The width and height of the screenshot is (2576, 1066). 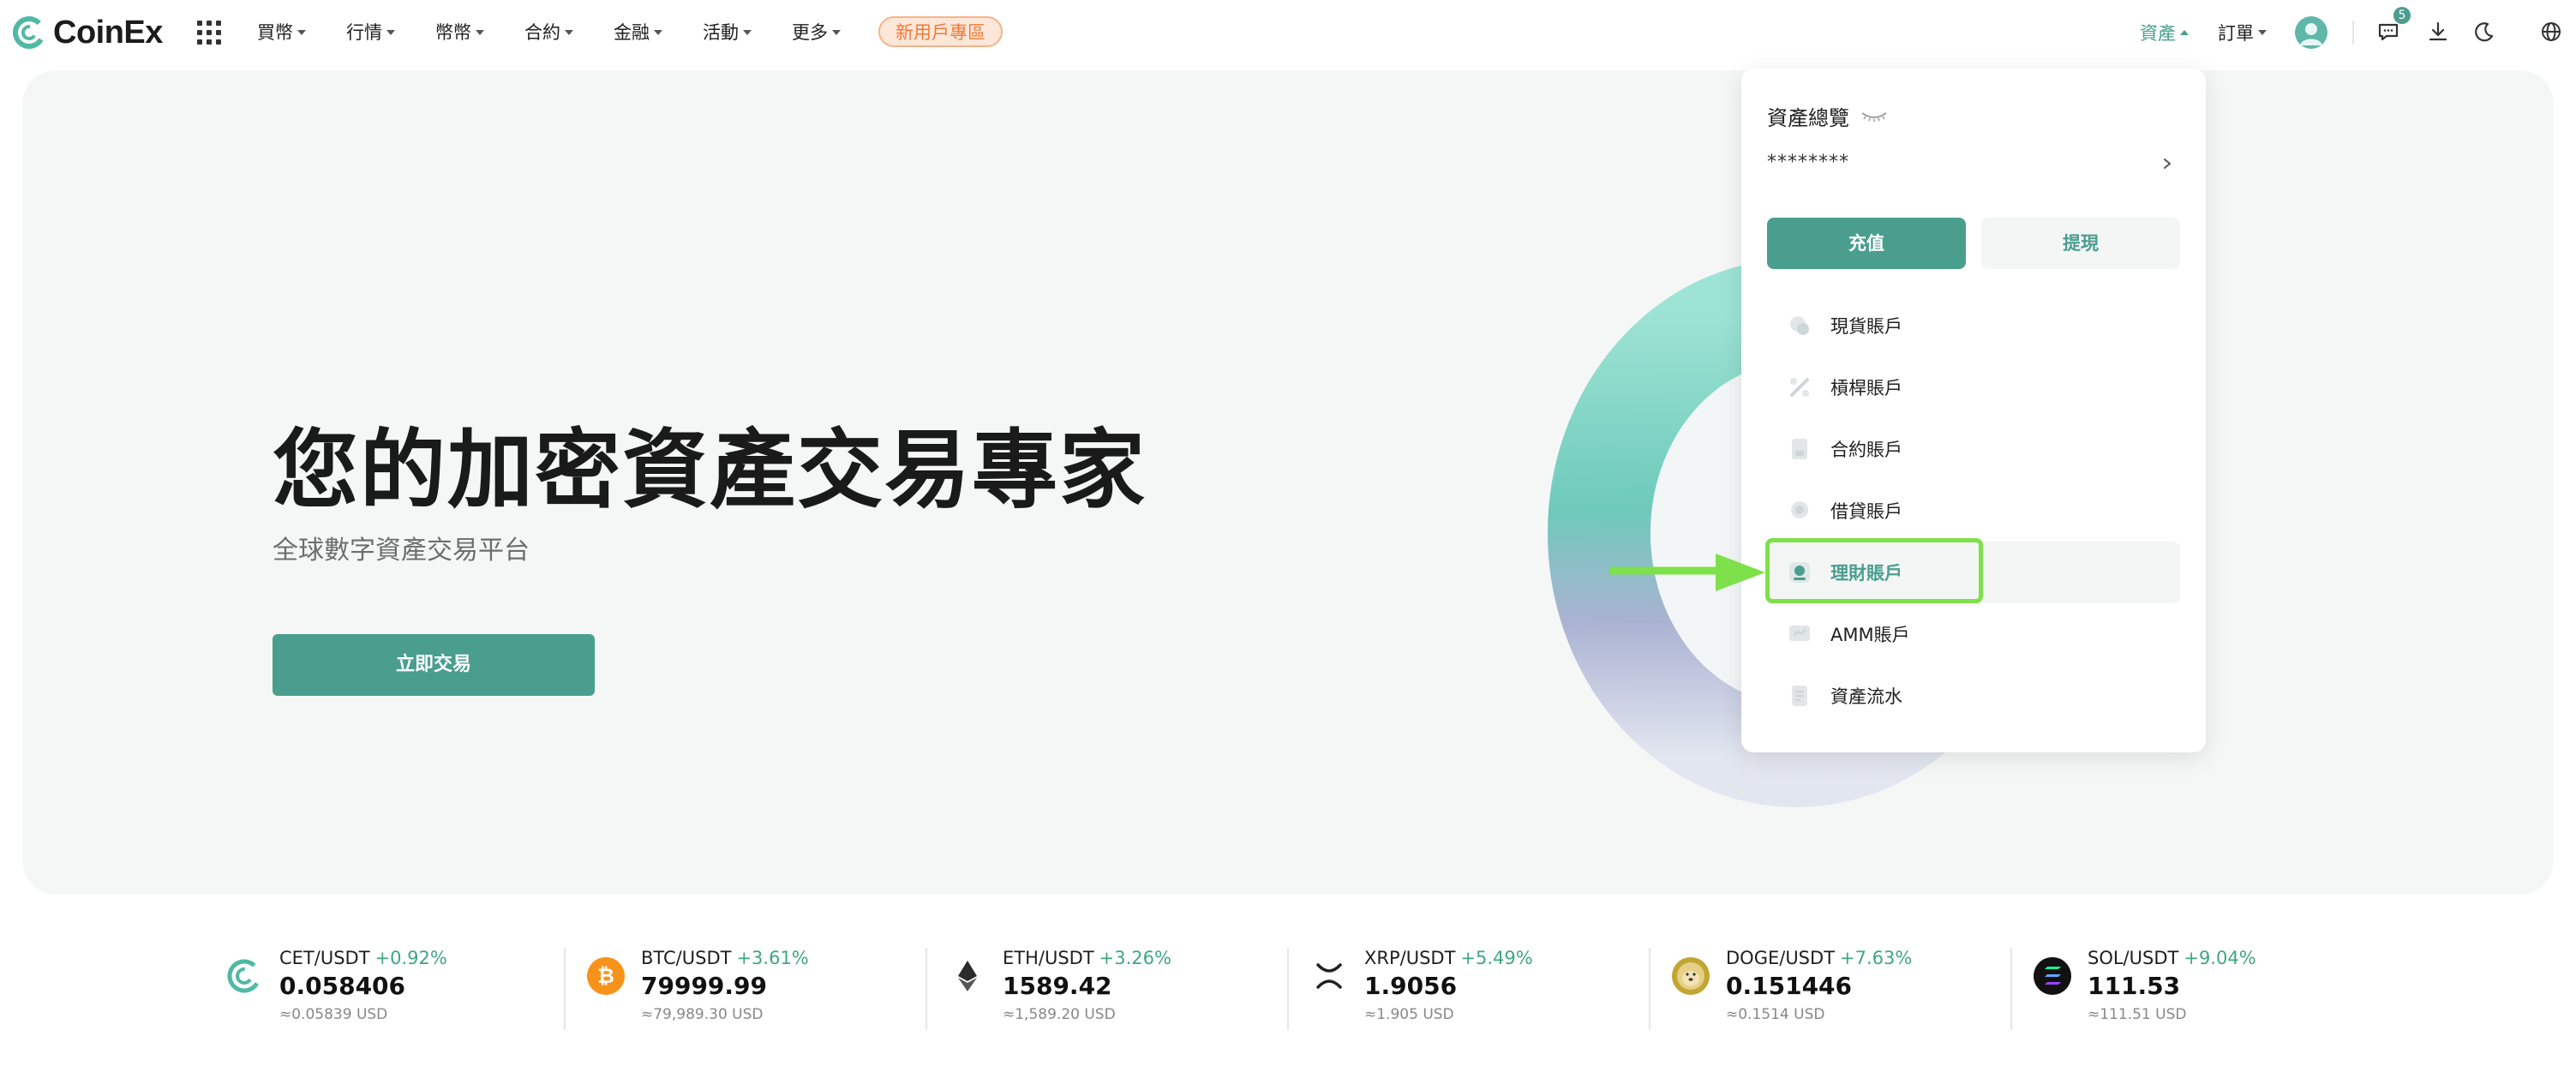 I want to click on nav-futures: 合約, so click(x=548, y=32).